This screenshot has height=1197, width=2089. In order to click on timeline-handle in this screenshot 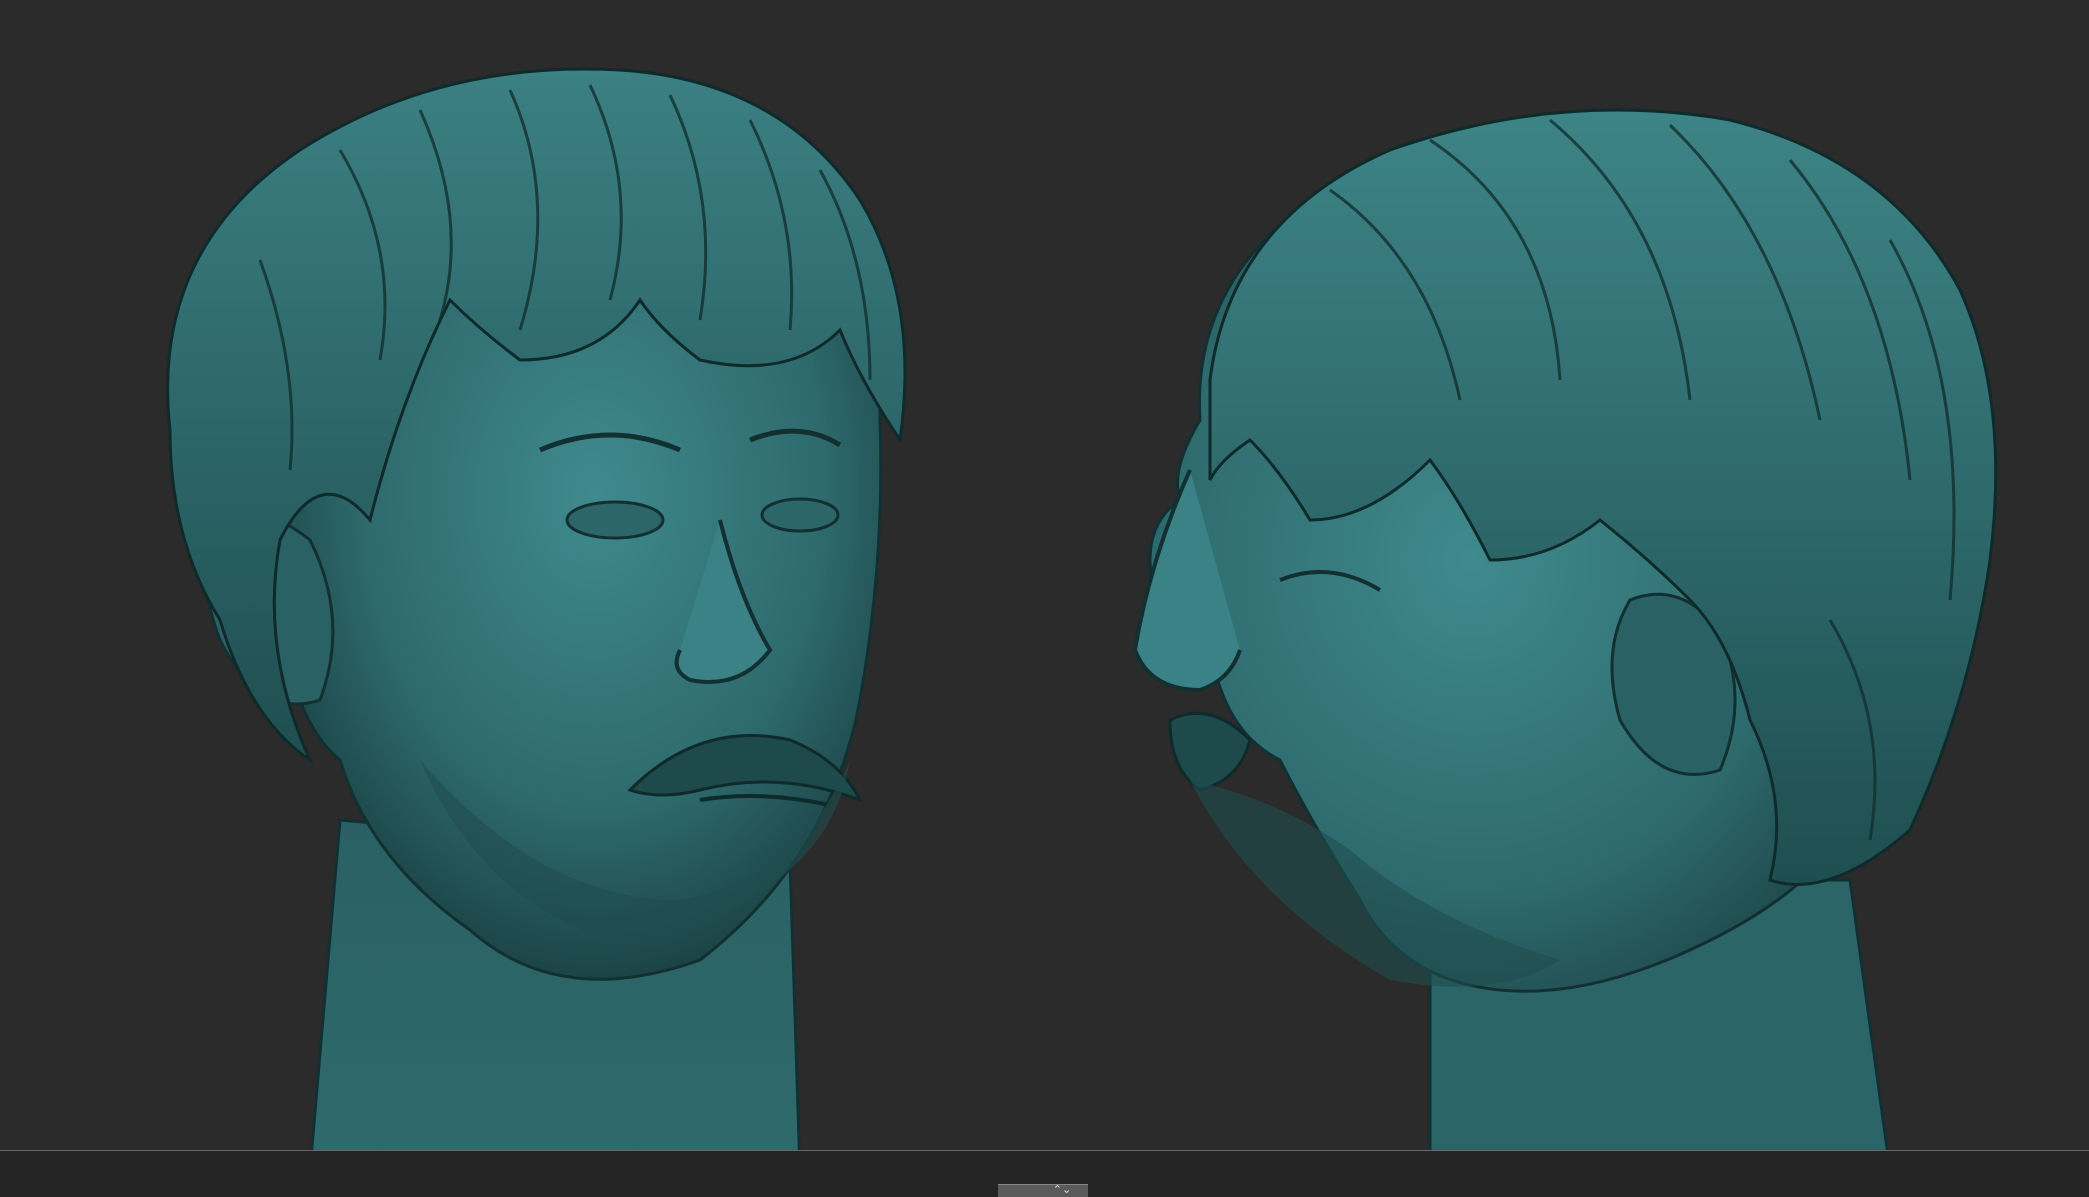, I will do `click(1043, 1190)`.